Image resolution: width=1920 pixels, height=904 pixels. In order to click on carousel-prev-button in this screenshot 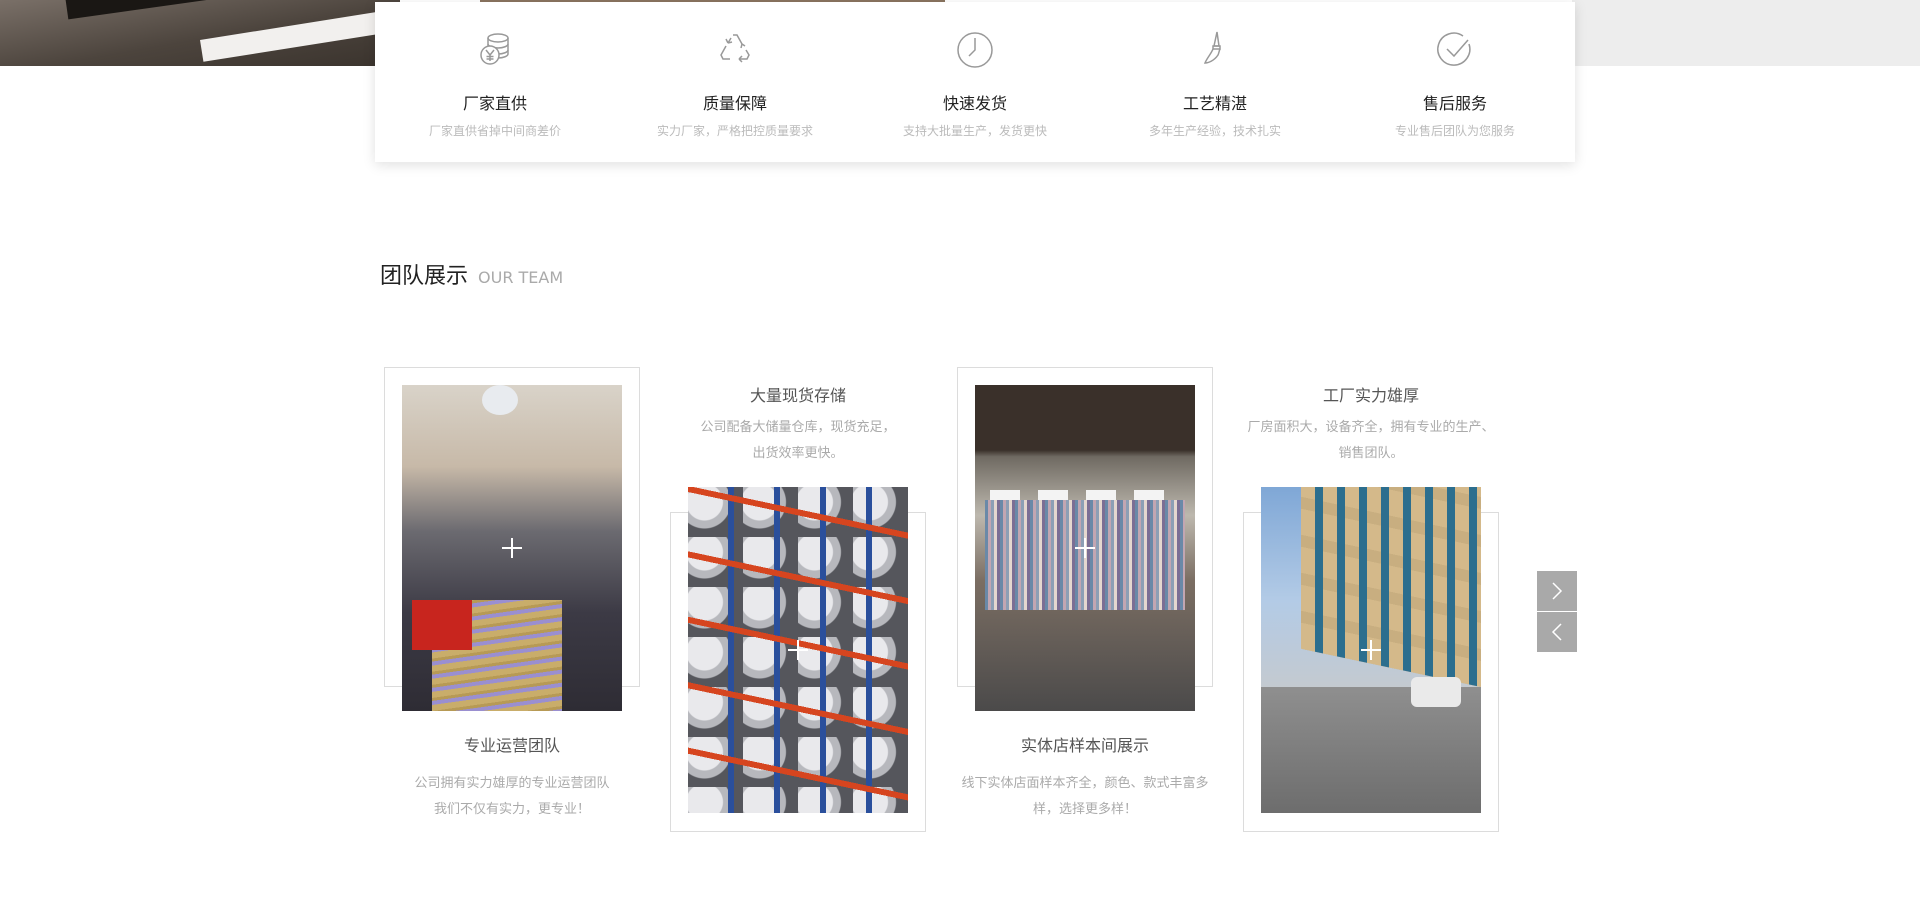, I will do `click(1557, 632)`.